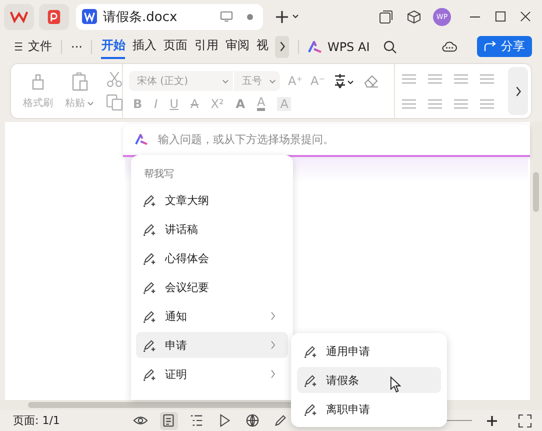  Describe the element at coordinates (237, 46) in the screenshot. I see `ribbon-tab: 审阅` at that location.